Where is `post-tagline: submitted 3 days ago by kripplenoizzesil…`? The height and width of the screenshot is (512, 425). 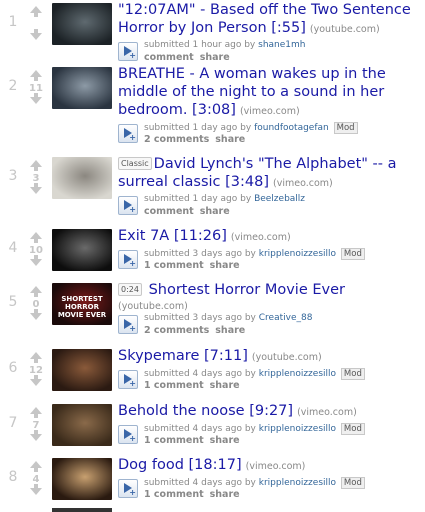 post-tagline: submitted 3 days ago by kripplenoizzesil… is located at coordinates (254, 254).